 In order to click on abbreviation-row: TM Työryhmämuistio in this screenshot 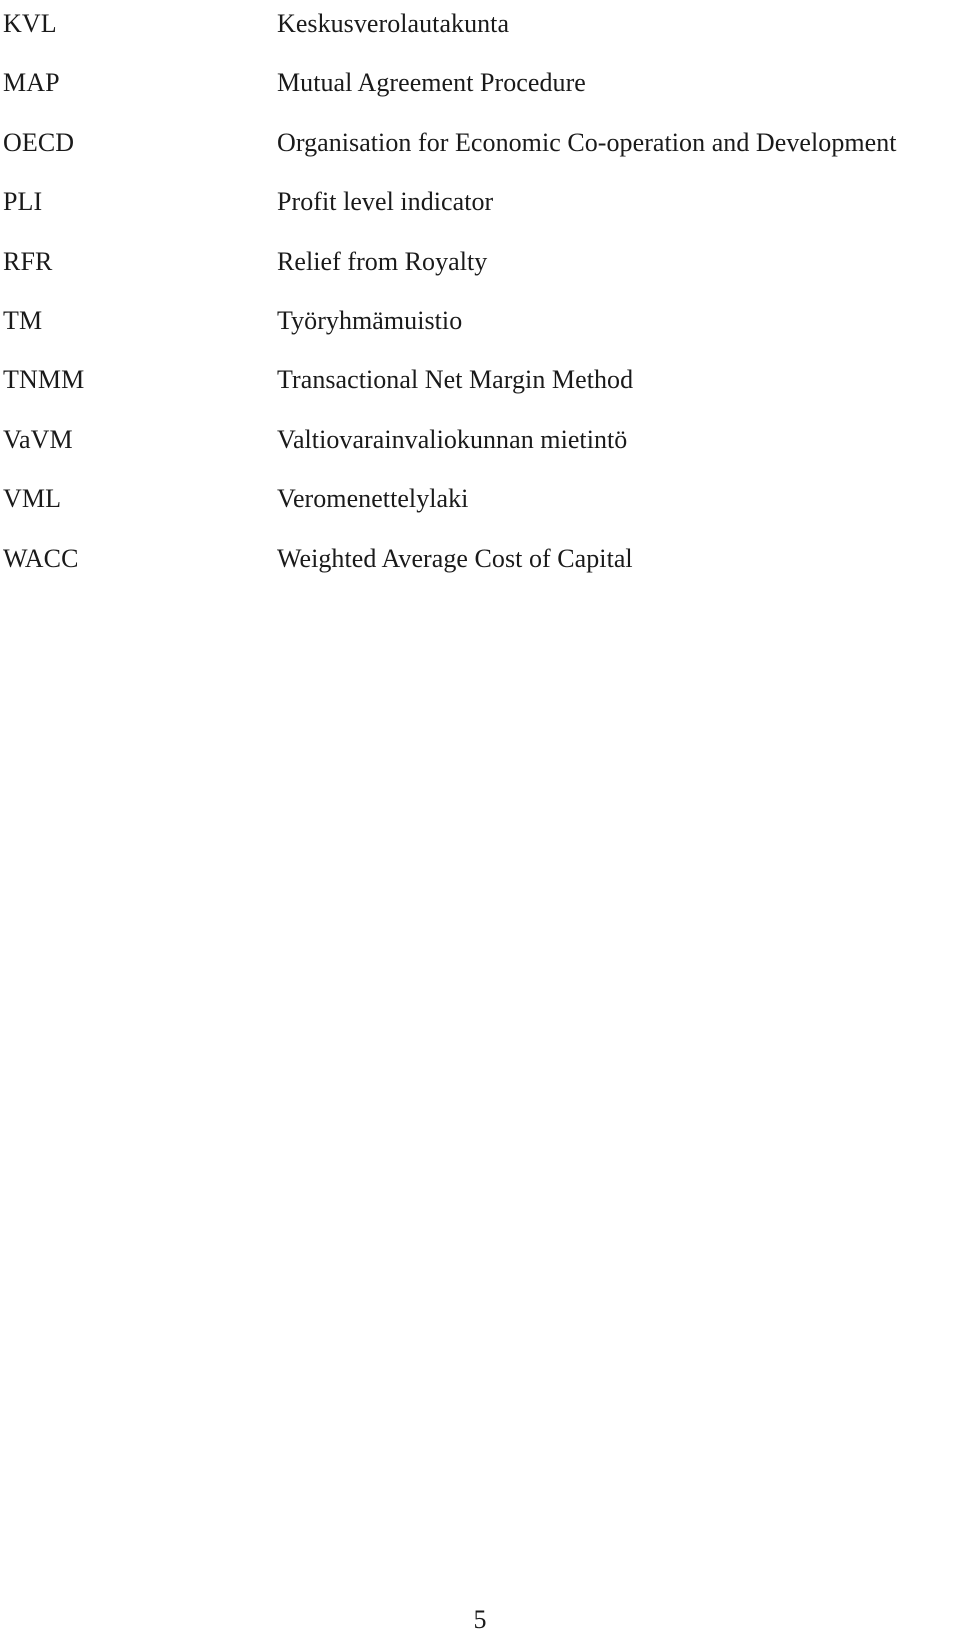, I will do `click(480, 320)`.